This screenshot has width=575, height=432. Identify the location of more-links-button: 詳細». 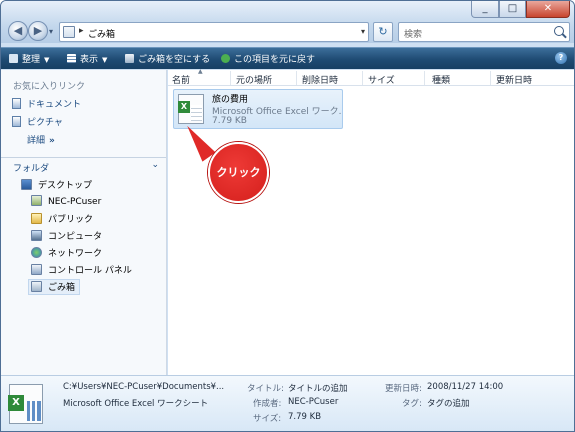
(41, 139).